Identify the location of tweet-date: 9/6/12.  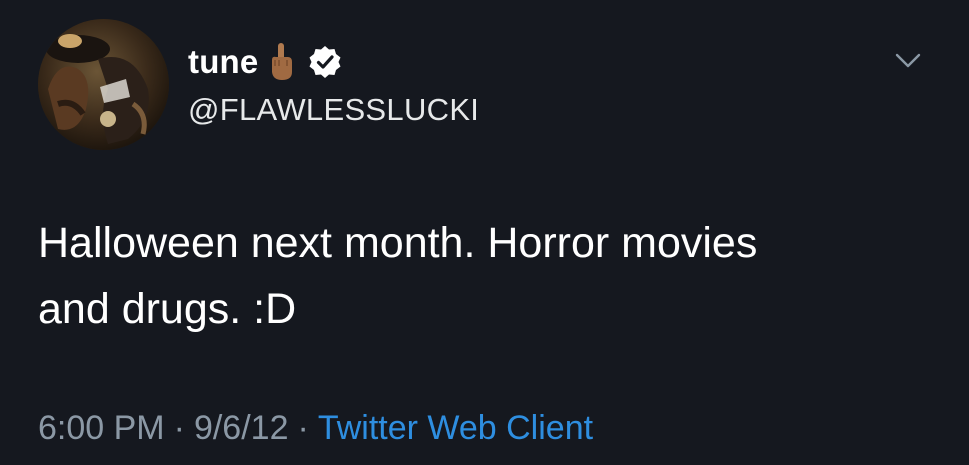
(241, 428).